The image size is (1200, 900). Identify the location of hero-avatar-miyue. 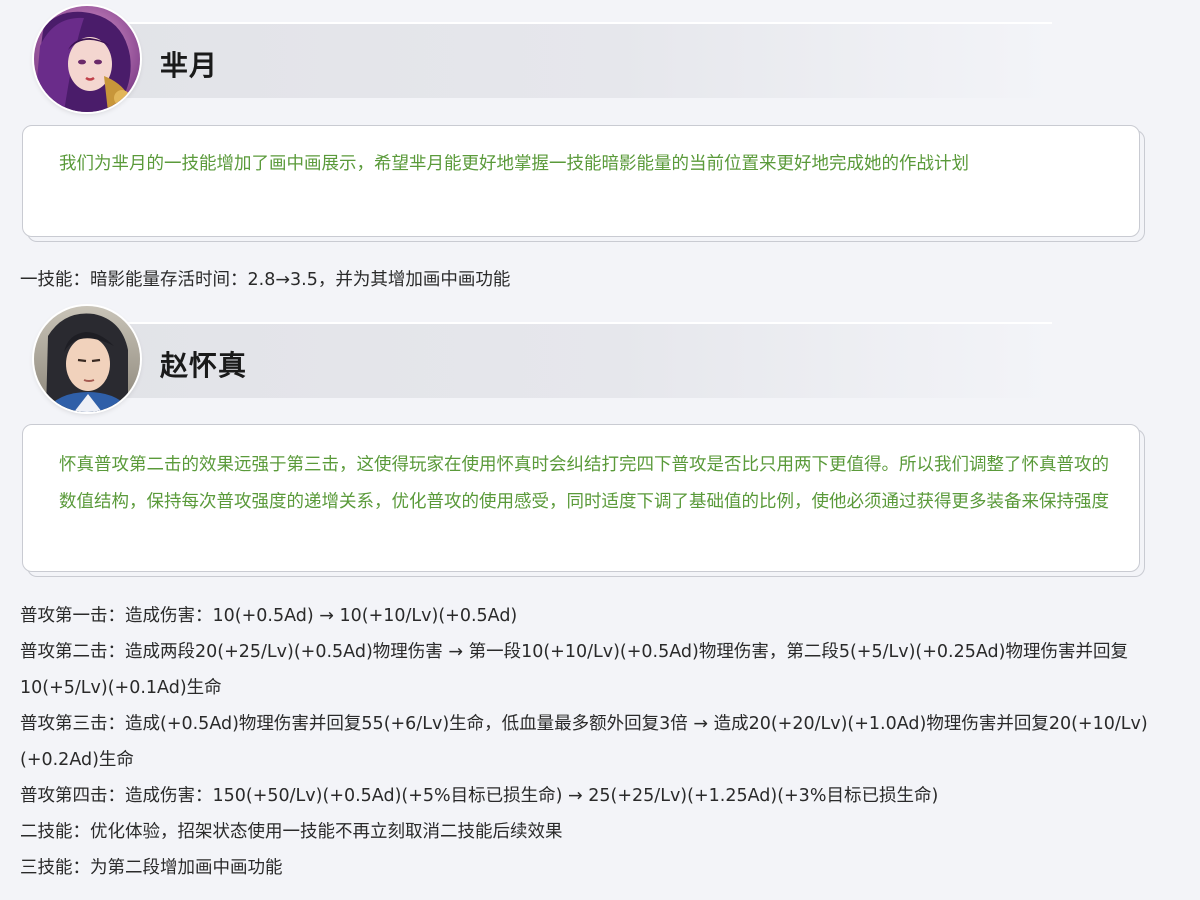
(87, 59).